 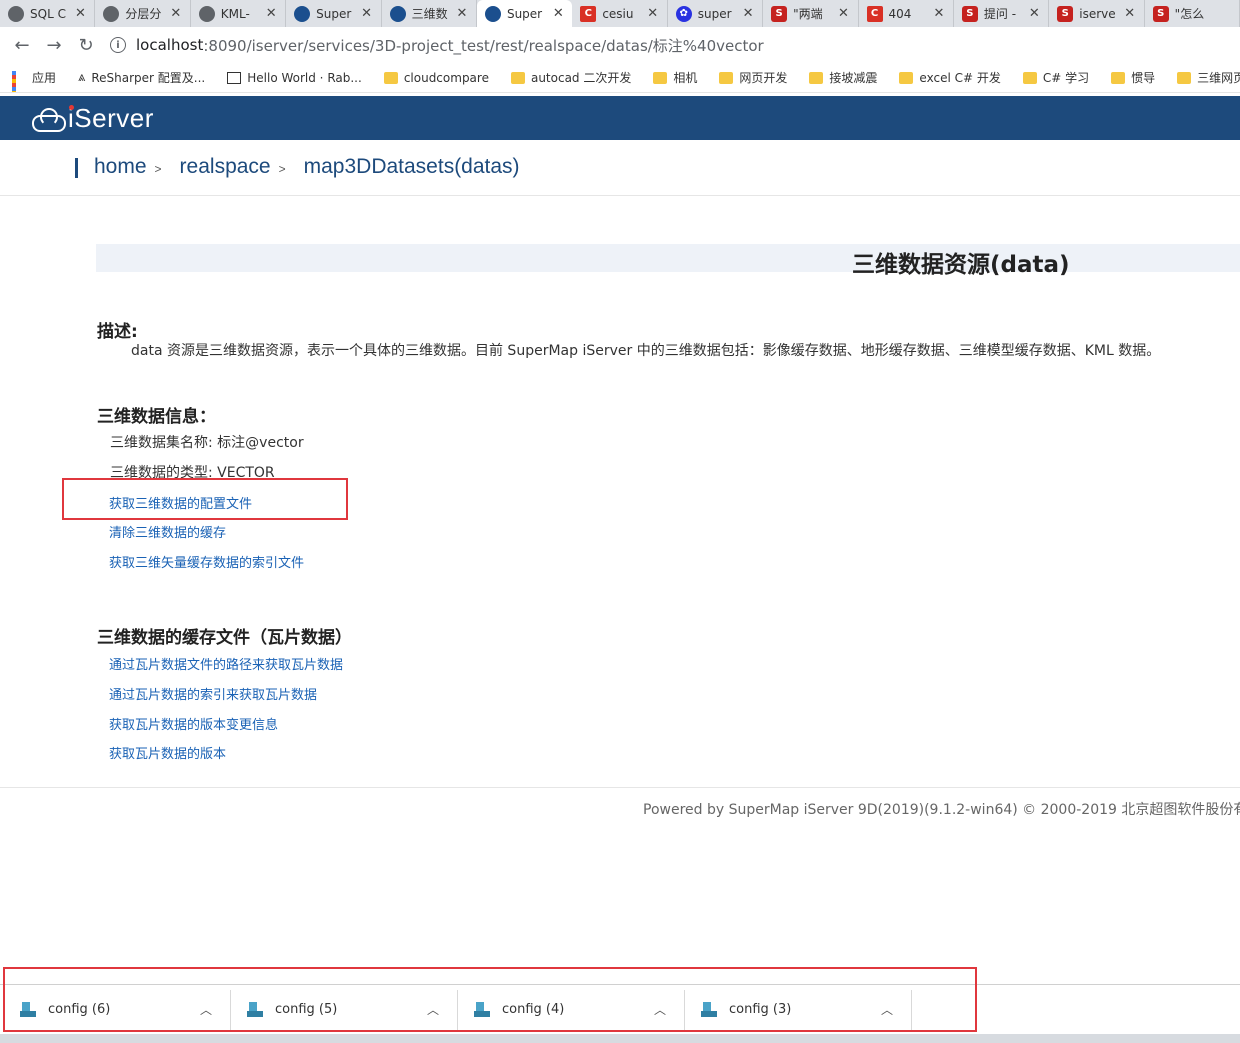 What do you see at coordinates (620, 168) in the screenshot?
I see `breadcrumb-bar: home > realspace > map3DDatasets(datas)` at bounding box center [620, 168].